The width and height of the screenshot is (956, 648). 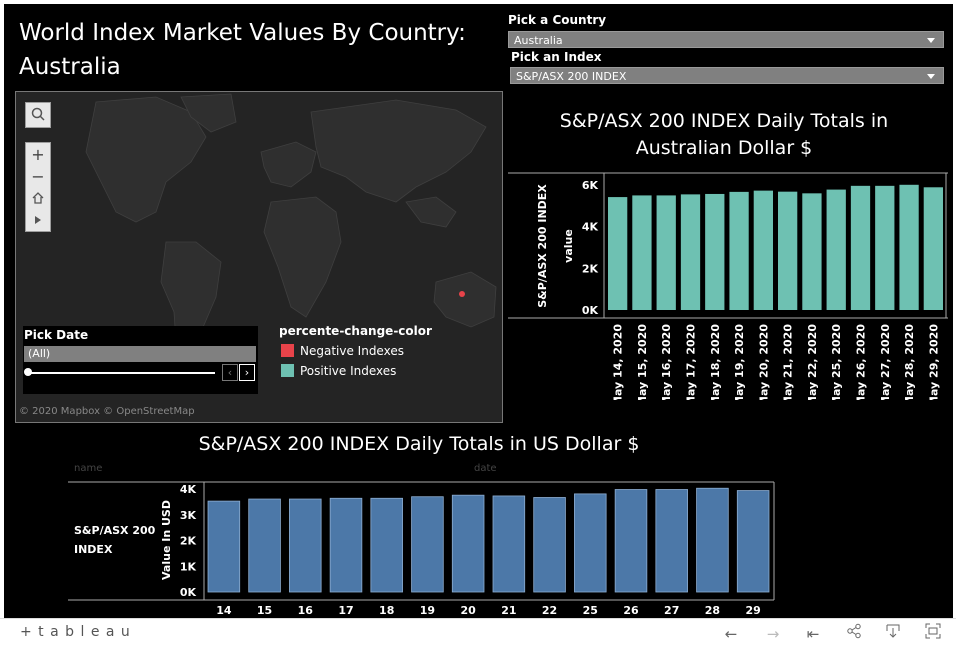 What do you see at coordinates (355, 331) in the screenshot?
I see `legend-title: percente-change-color` at bounding box center [355, 331].